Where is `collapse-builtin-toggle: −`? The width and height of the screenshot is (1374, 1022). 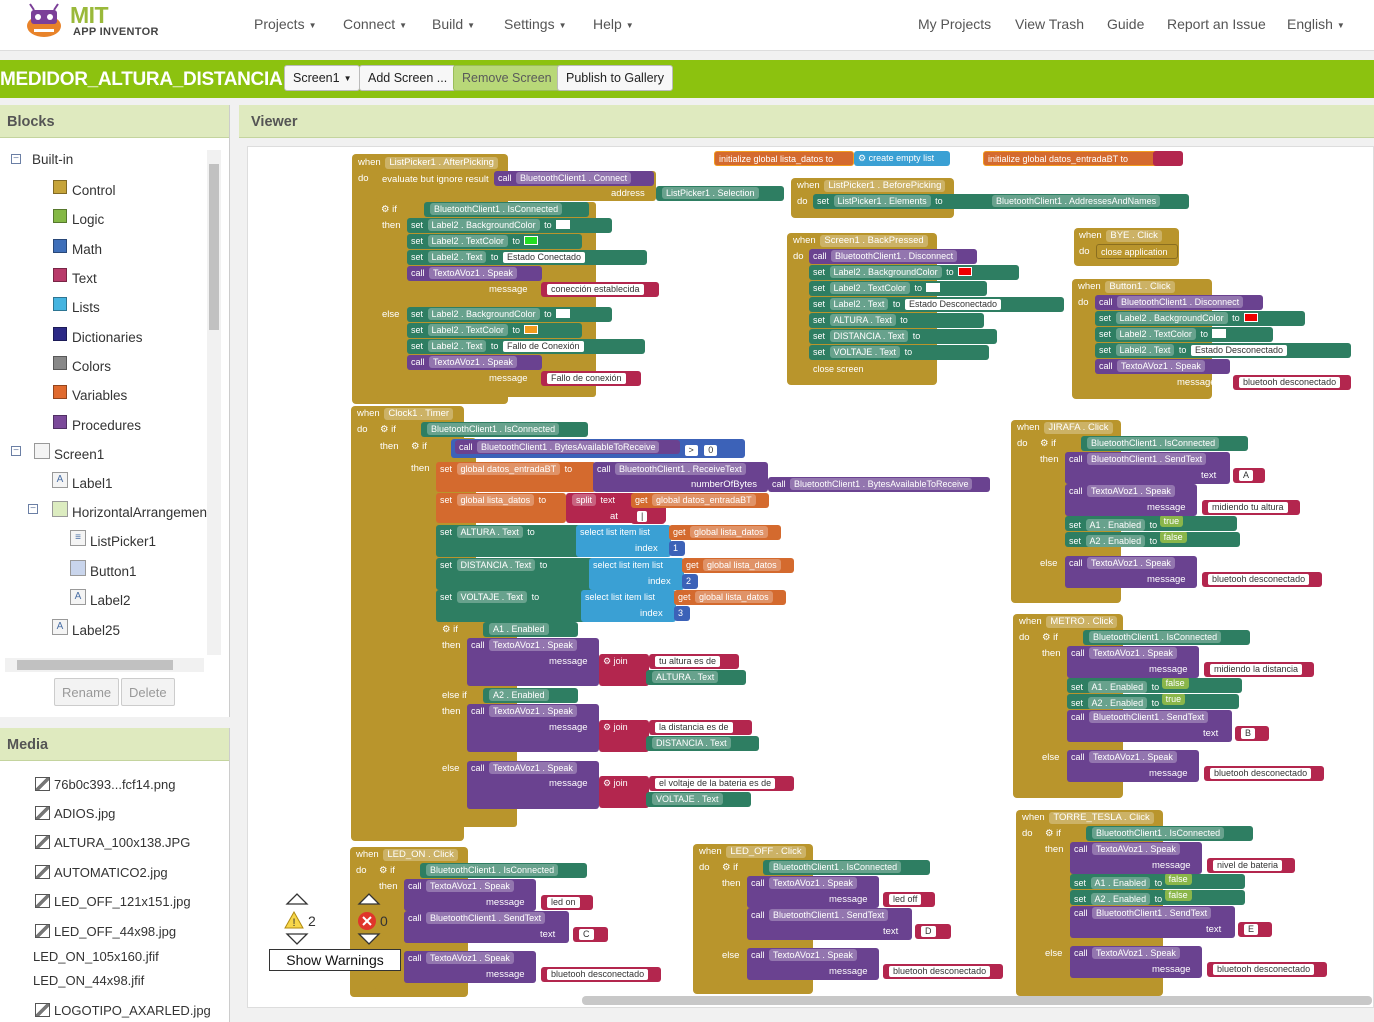
collapse-builtin-toggle: − is located at coordinates (16, 159).